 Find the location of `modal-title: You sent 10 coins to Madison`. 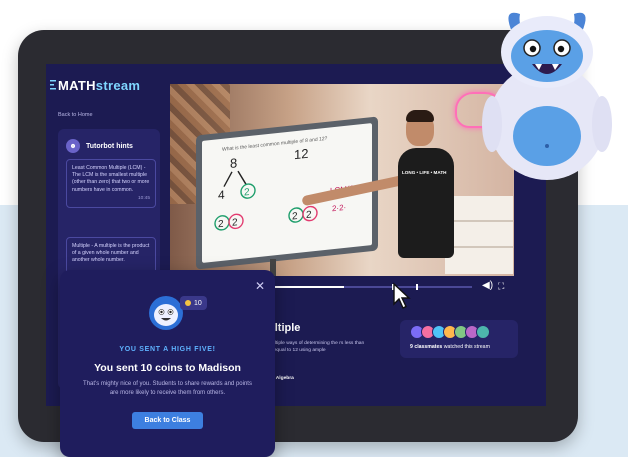

modal-title: You sent 10 coins to Madison is located at coordinates (167, 368).